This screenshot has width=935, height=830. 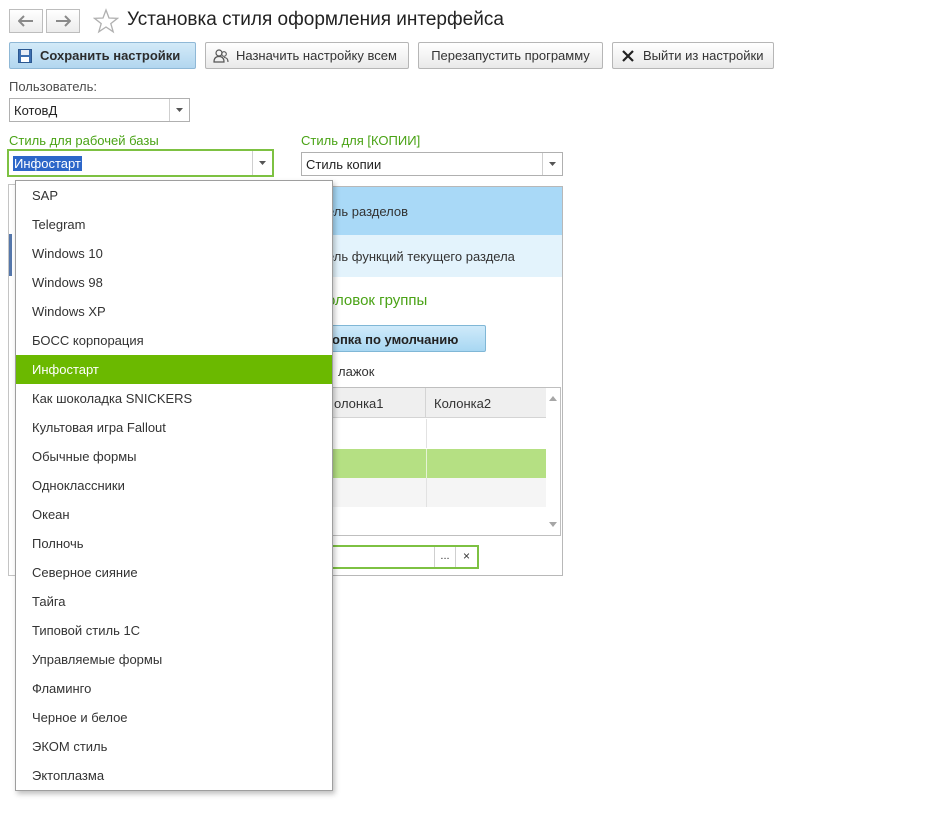 What do you see at coordinates (97, 659) in the screenshot?
I see `dropdown-option-label: Управляемые формы` at bounding box center [97, 659].